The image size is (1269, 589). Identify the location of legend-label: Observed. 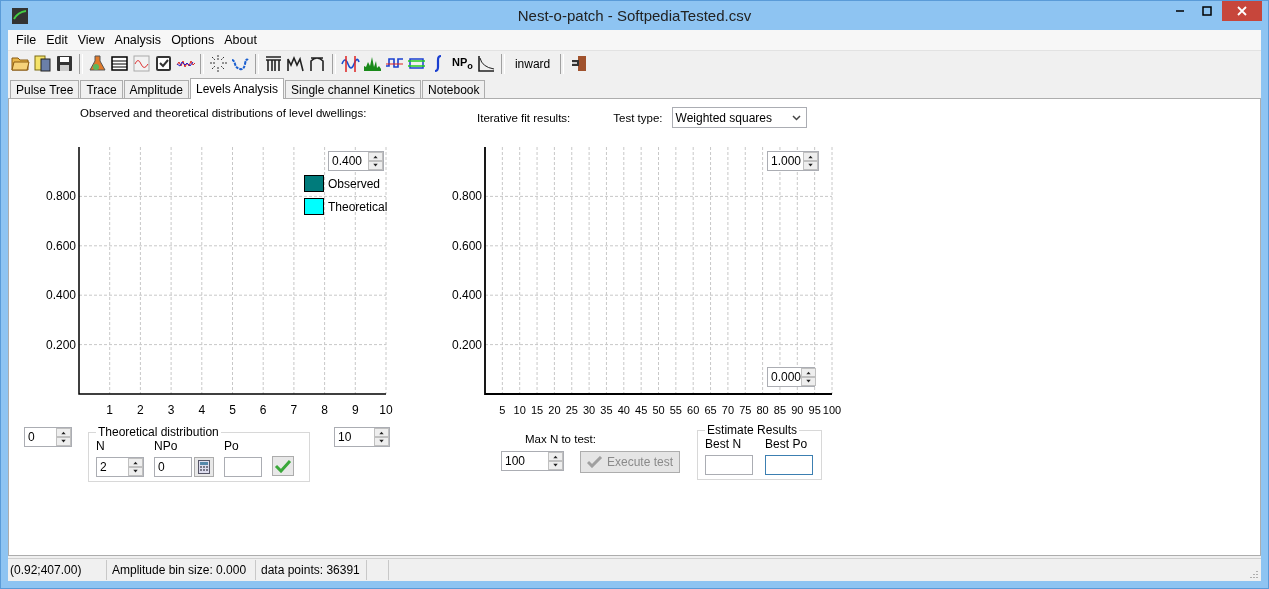
(354, 183).